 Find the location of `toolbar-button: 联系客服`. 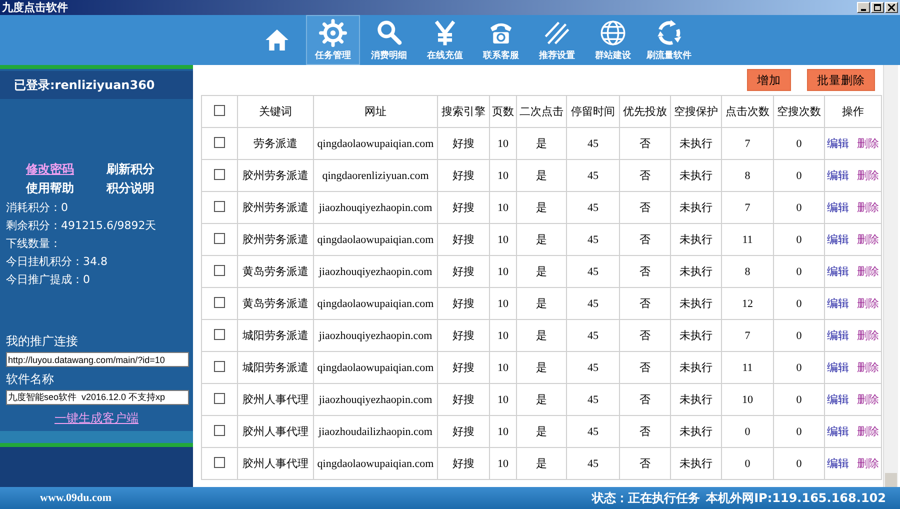

toolbar-button: 联系客服 is located at coordinates (501, 40).